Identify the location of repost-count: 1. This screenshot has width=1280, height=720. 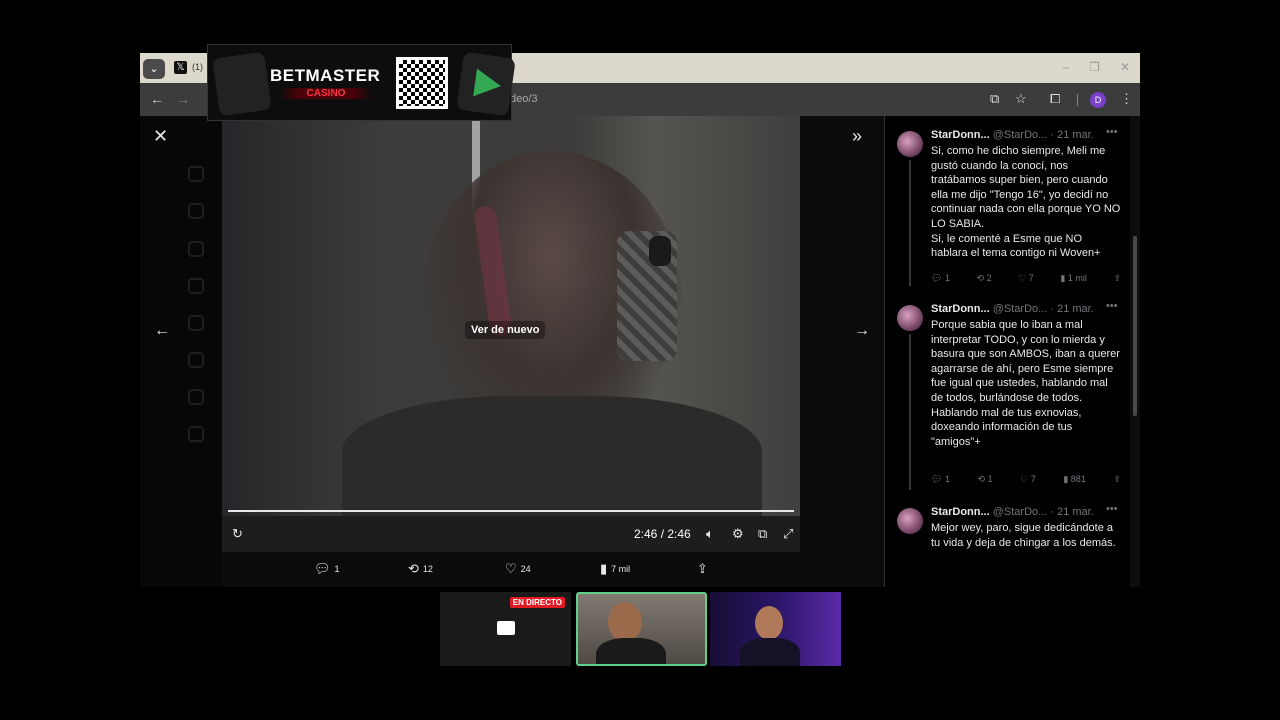
(990, 479).